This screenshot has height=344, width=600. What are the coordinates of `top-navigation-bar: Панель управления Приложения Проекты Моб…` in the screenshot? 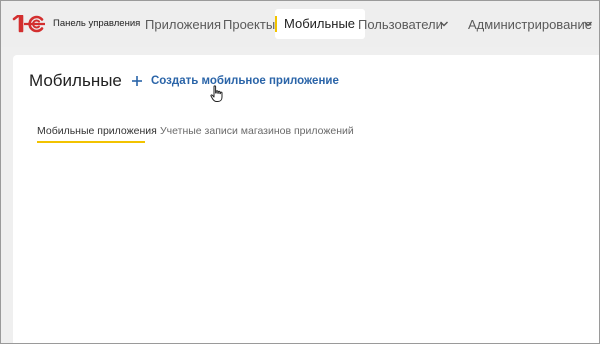 It's located at (300, 24).